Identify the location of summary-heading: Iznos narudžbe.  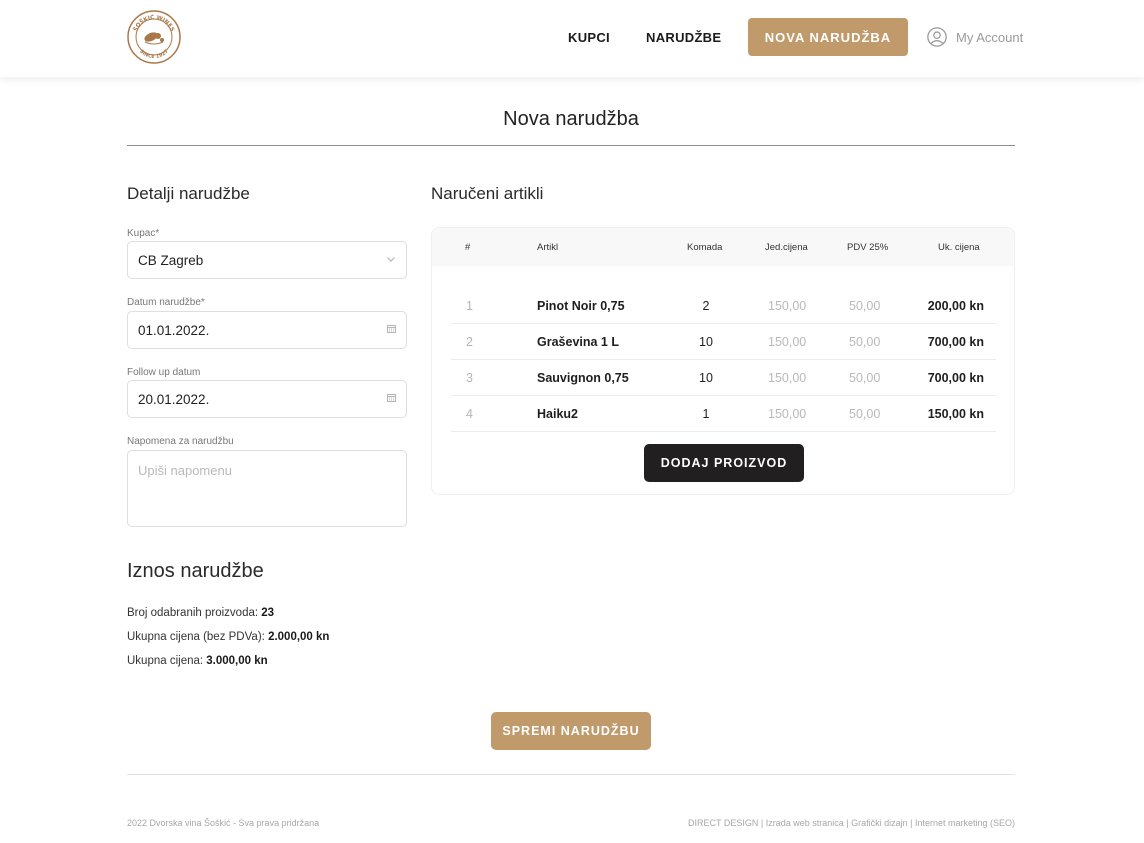
(195, 571).